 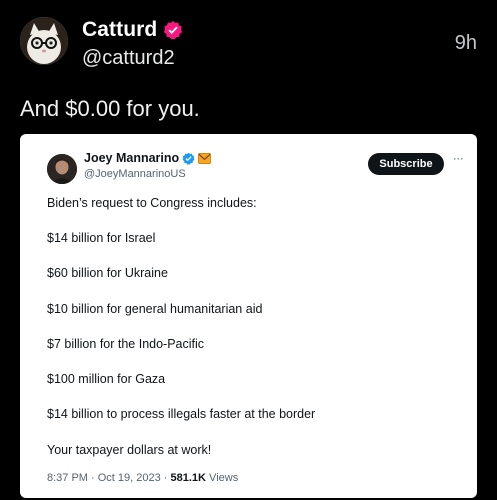 I want to click on author-display-name: Catturd, so click(x=119, y=30).